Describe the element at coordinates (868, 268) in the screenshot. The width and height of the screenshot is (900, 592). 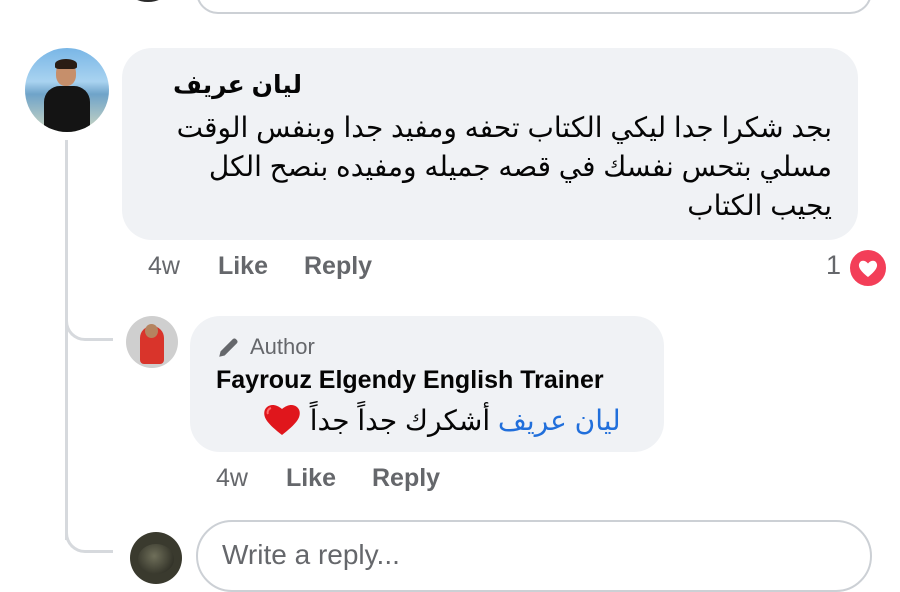
I see `love-reaction-icon` at that location.